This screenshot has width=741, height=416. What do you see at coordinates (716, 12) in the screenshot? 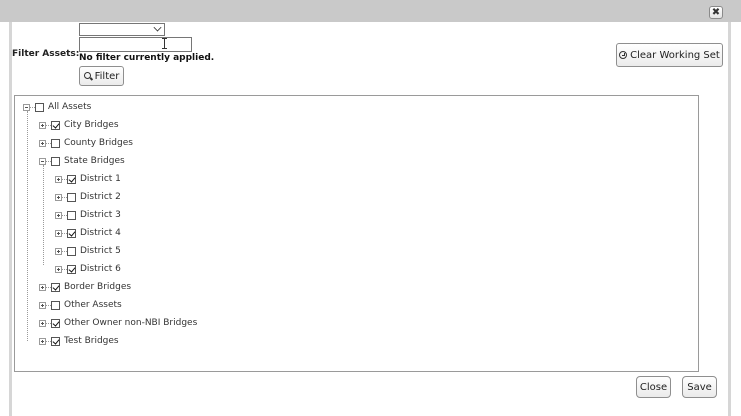
I see `close-icon: ✖` at bounding box center [716, 12].